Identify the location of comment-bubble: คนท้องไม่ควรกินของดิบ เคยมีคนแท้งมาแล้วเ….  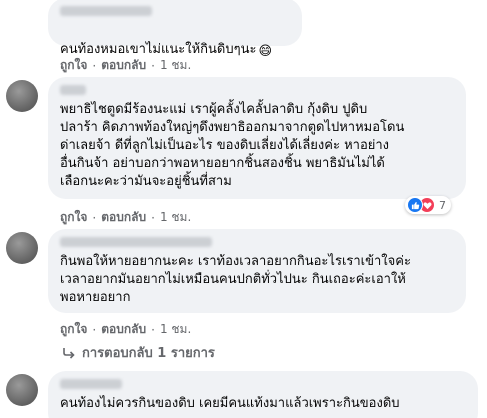
(263, 394).